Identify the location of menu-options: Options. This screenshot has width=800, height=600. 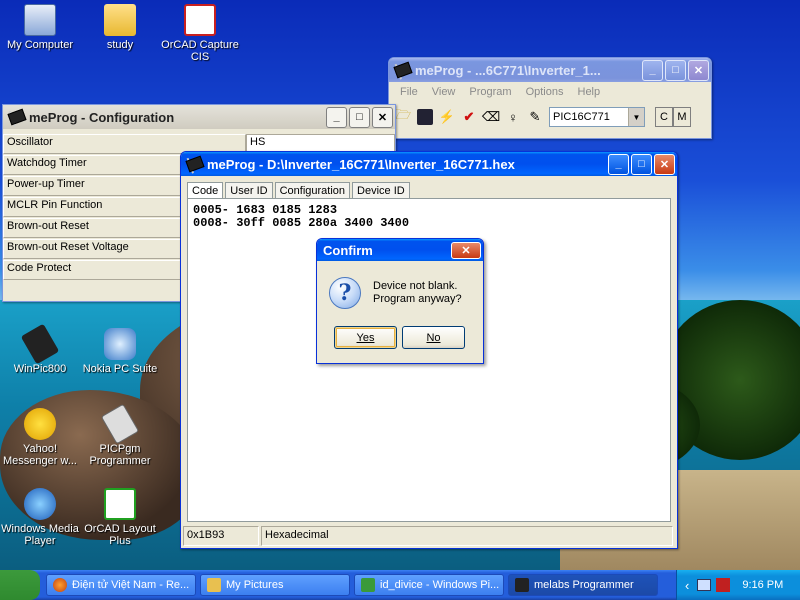
(545, 92).